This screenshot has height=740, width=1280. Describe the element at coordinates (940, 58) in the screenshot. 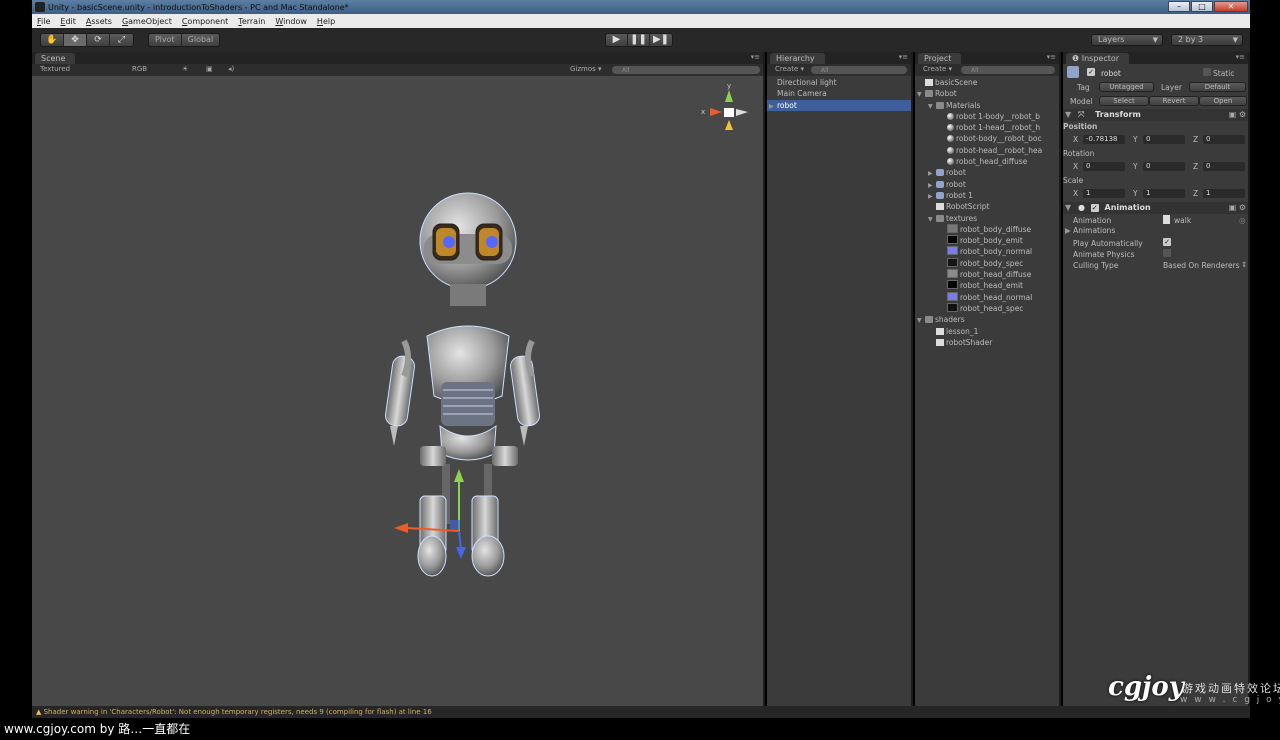

I see `tab-project: Project` at that location.